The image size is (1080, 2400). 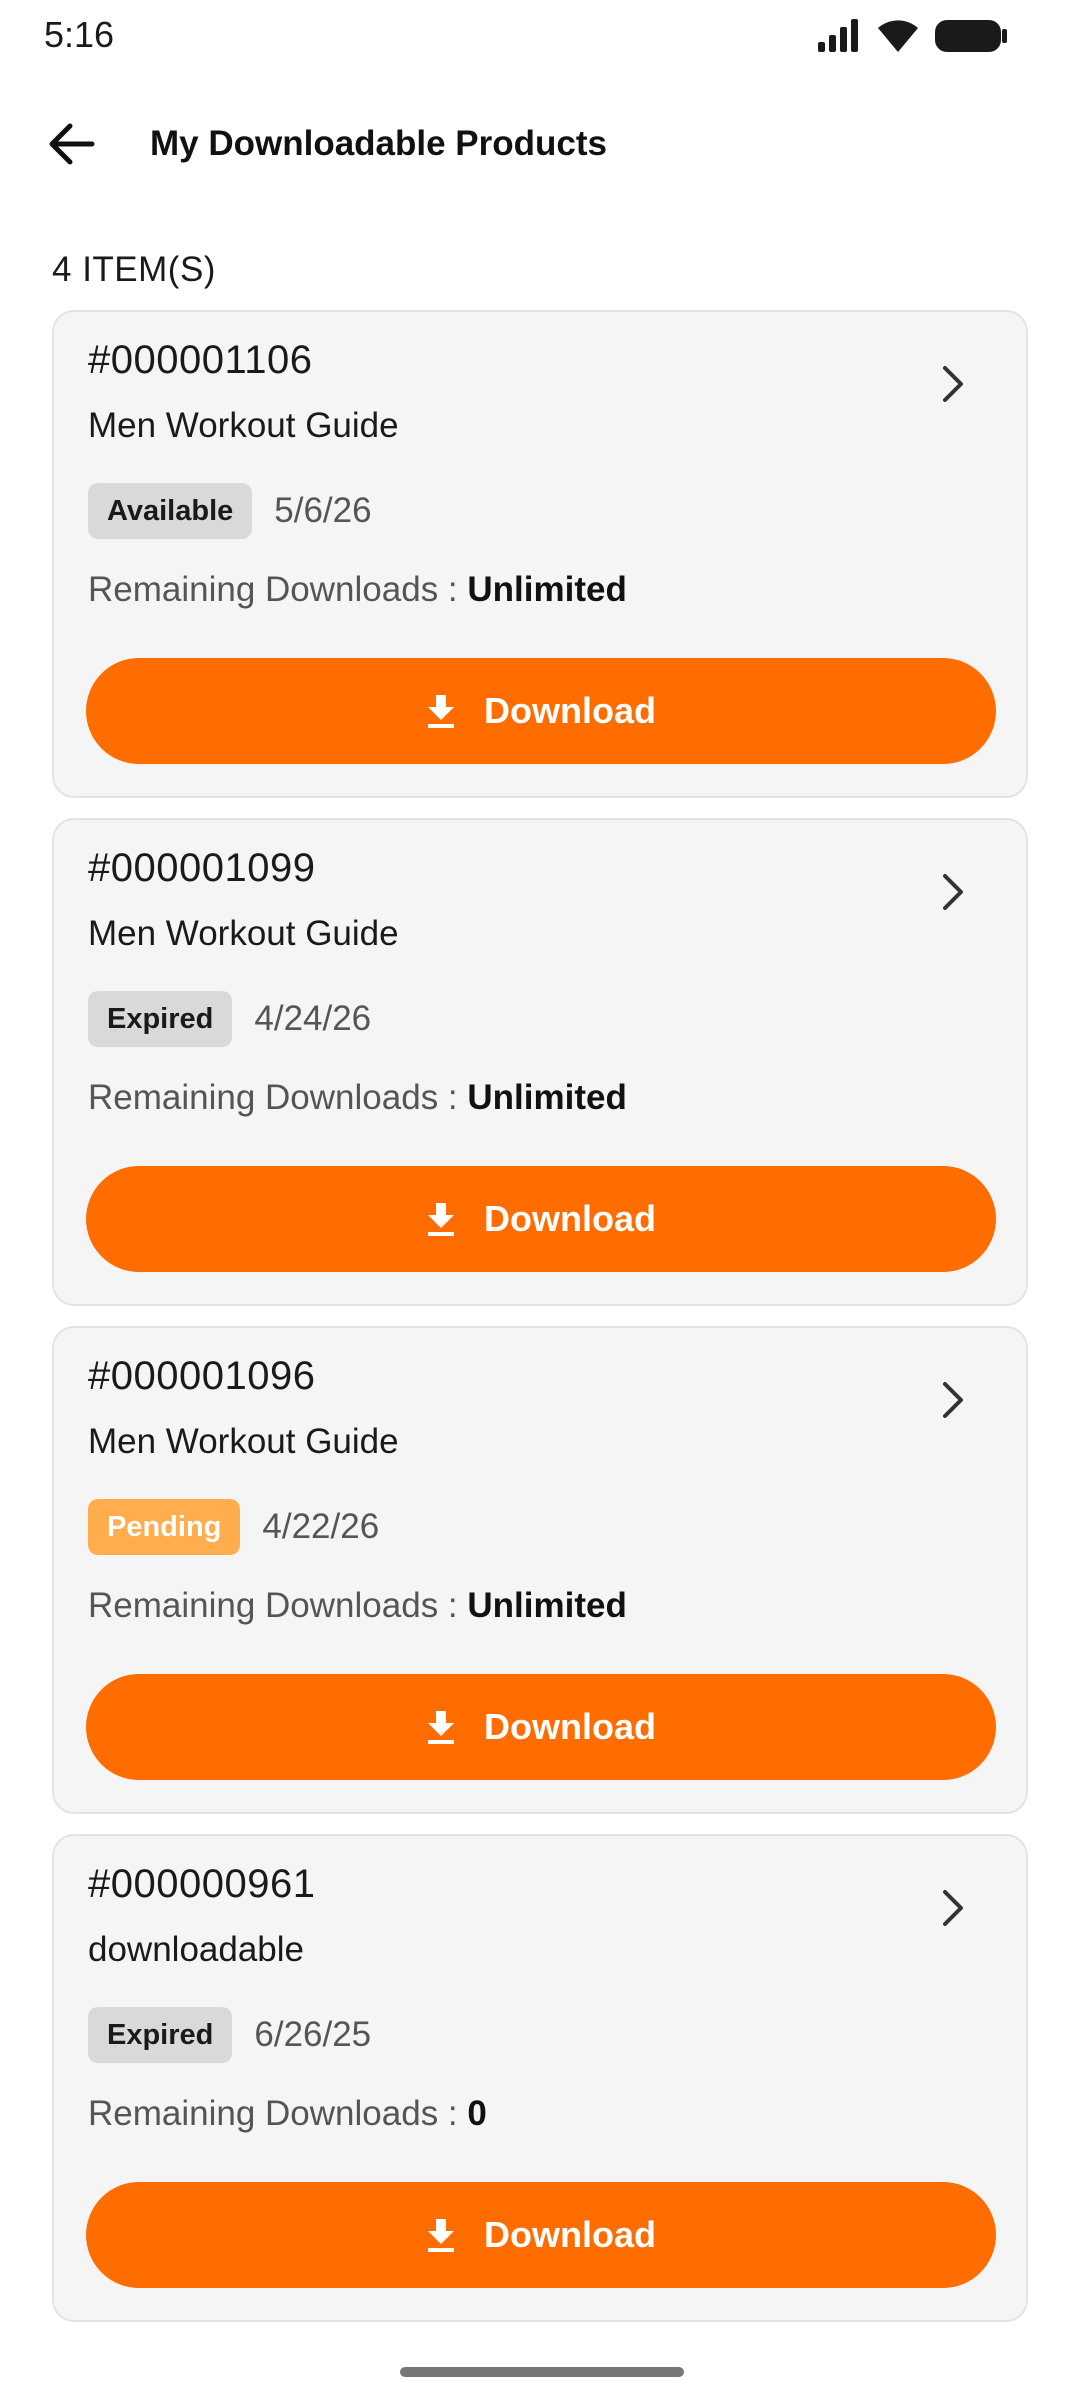 I want to click on item-count-label: 4 ITEM(S), so click(x=134, y=269).